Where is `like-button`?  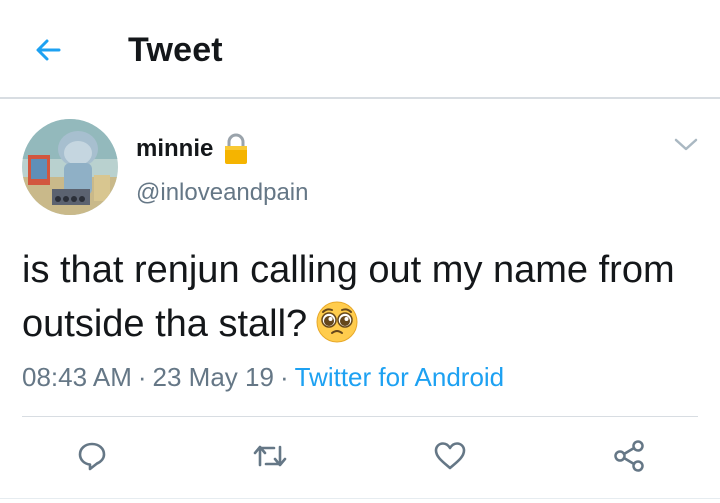
like-button is located at coordinates (450, 456).